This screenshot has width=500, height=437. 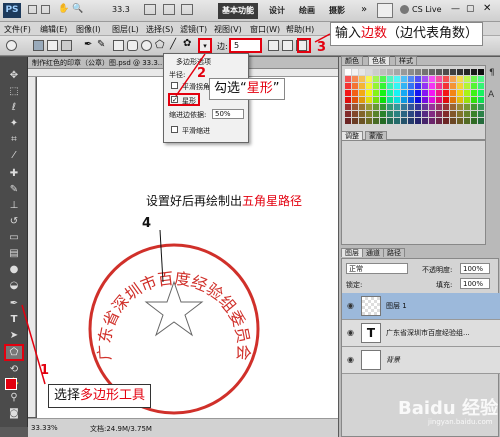 What do you see at coordinates (14, 370) in the screenshot?
I see `3d-rotate-icon: ⟲` at bounding box center [14, 370].